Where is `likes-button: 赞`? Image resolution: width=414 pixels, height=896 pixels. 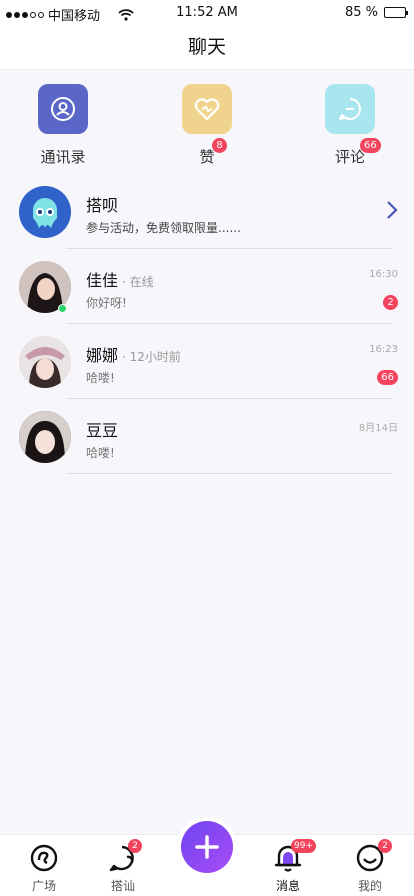
likes-button: 赞 is located at coordinates (207, 125).